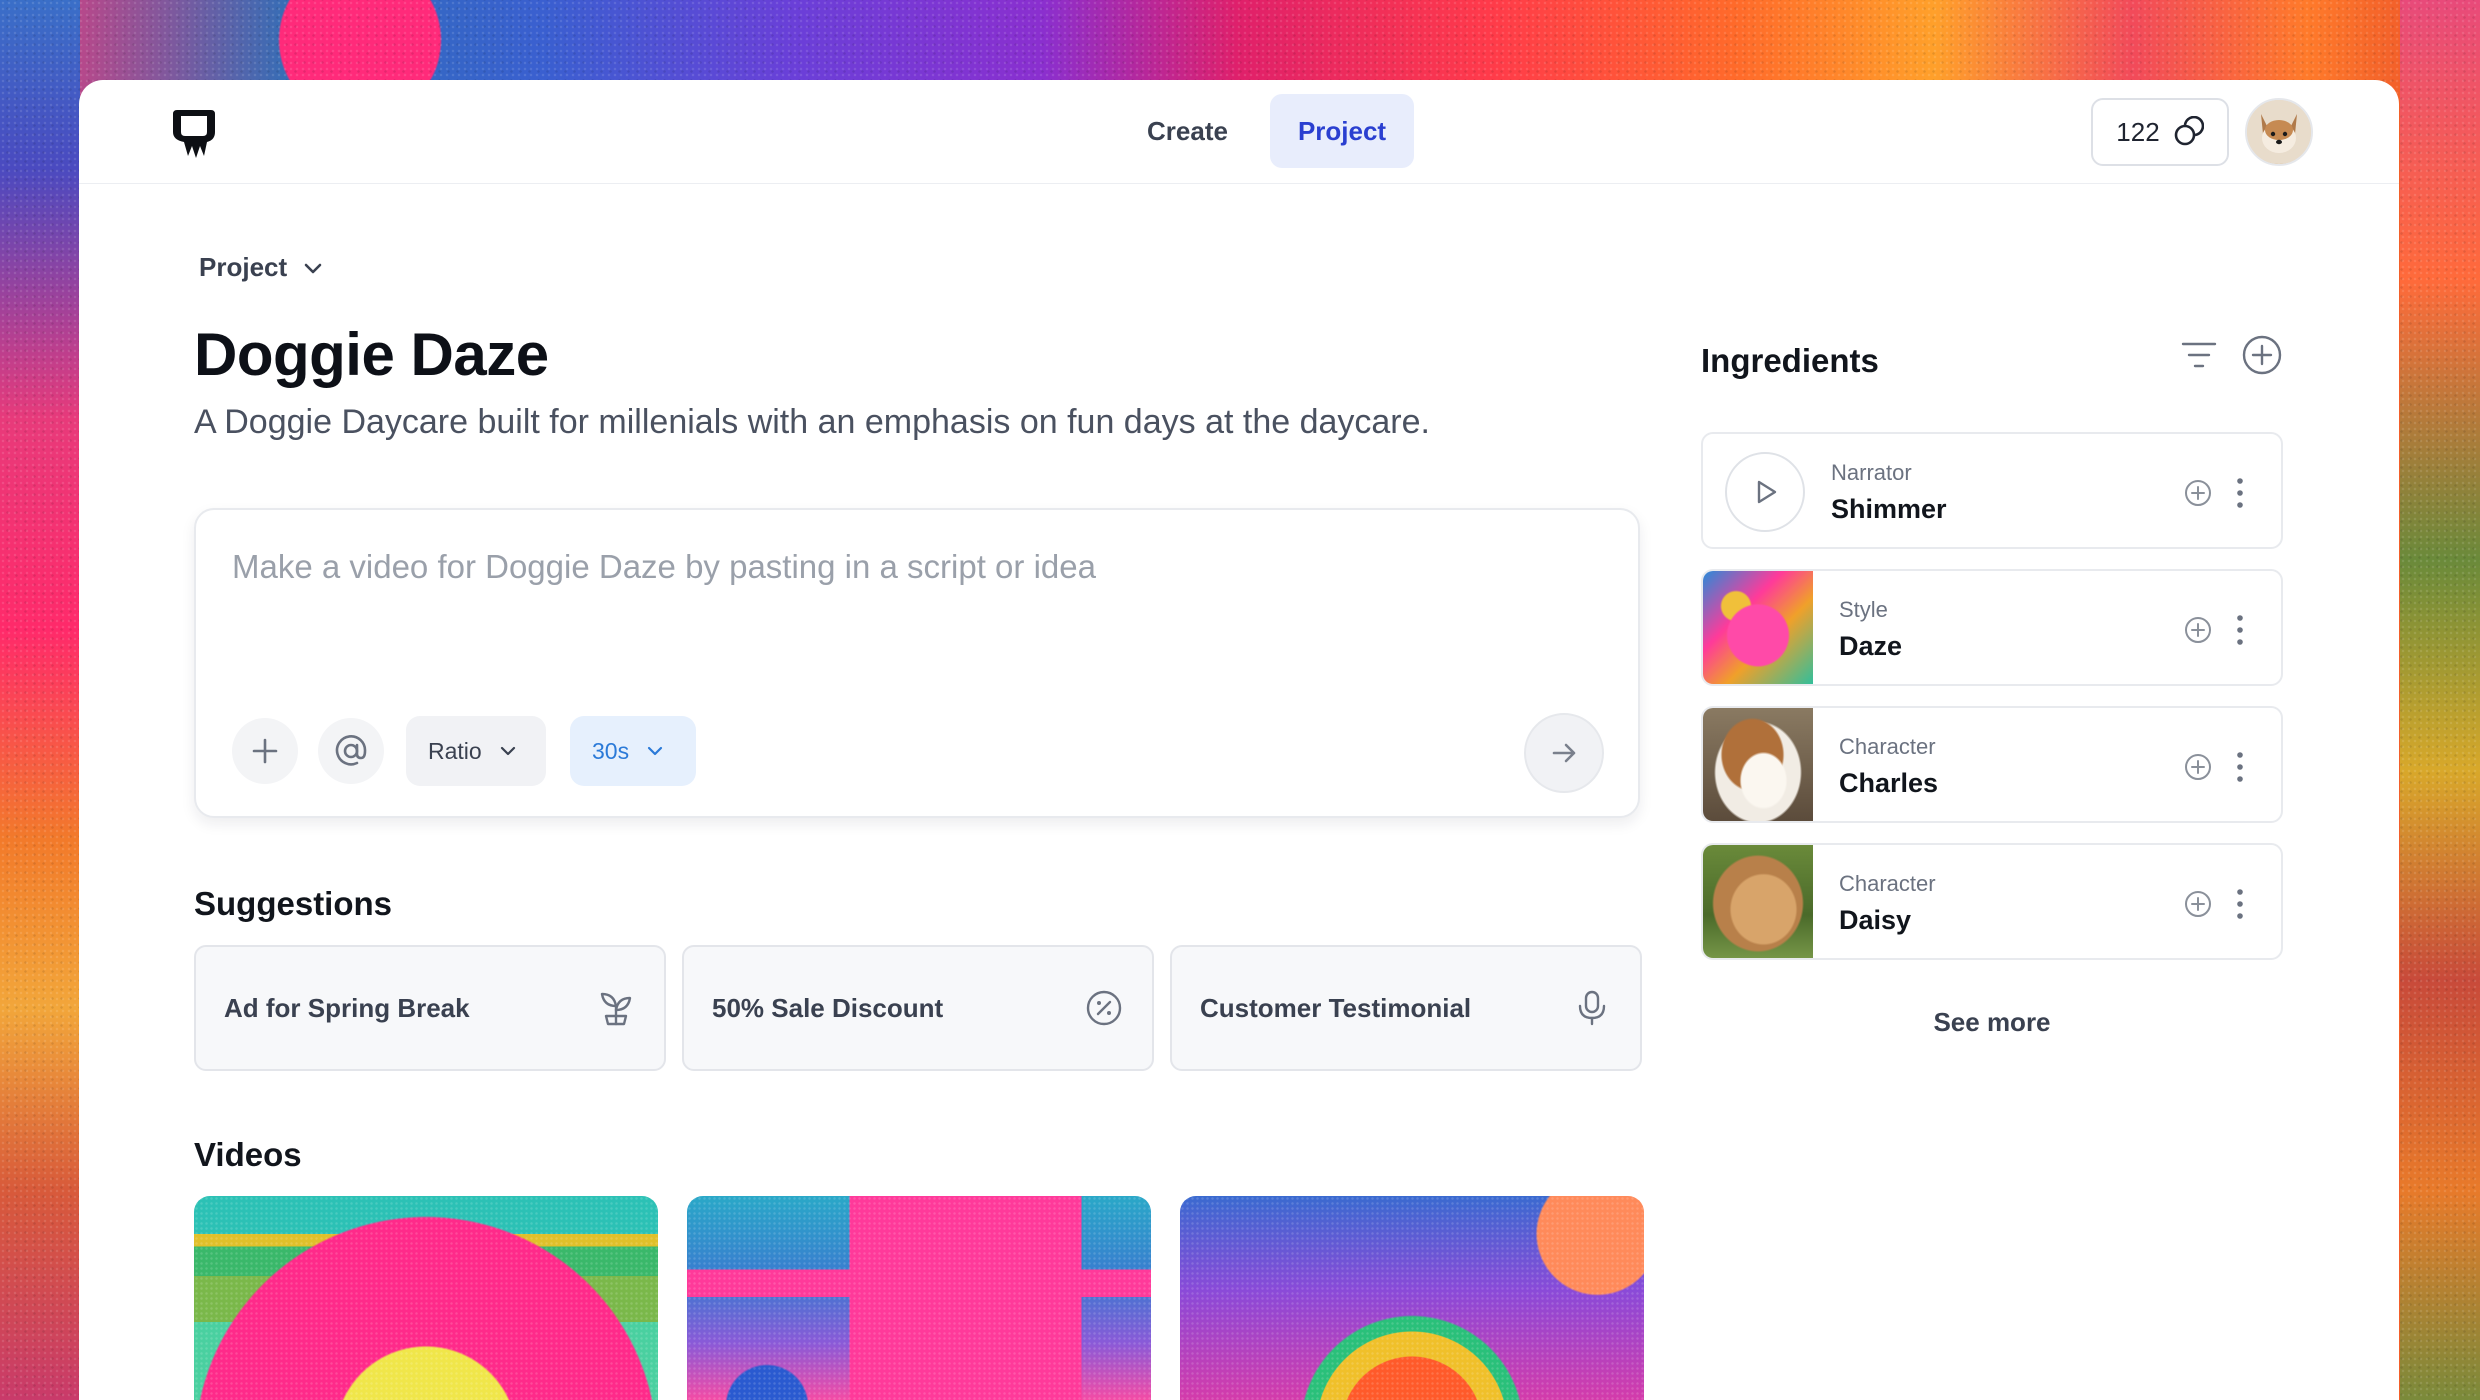 The image size is (2480, 1400). Describe the element at coordinates (1187, 131) in the screenshot. I see `tab-create: Create` at that location.